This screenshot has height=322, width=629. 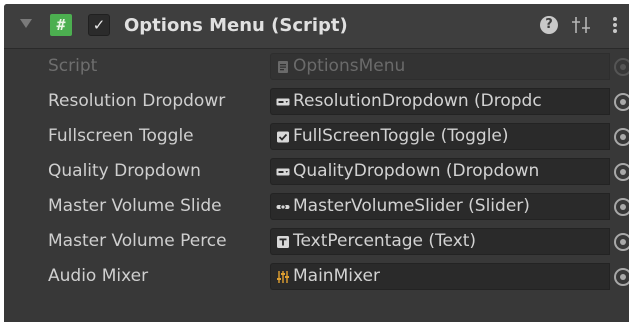 I want to click on property-label: Script, so click(x=73, y=66).